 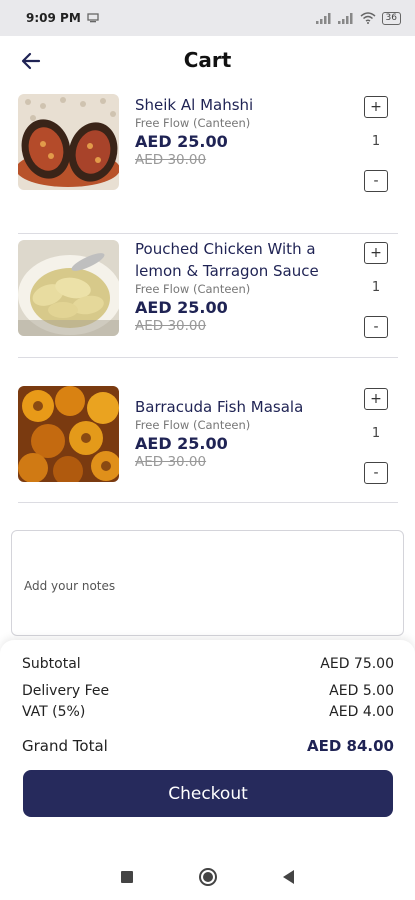 What do you see at coordinates (54, 712) in the screenshot?
I see `vat-label: VAT (5%)` at bounding box center [54, 712].